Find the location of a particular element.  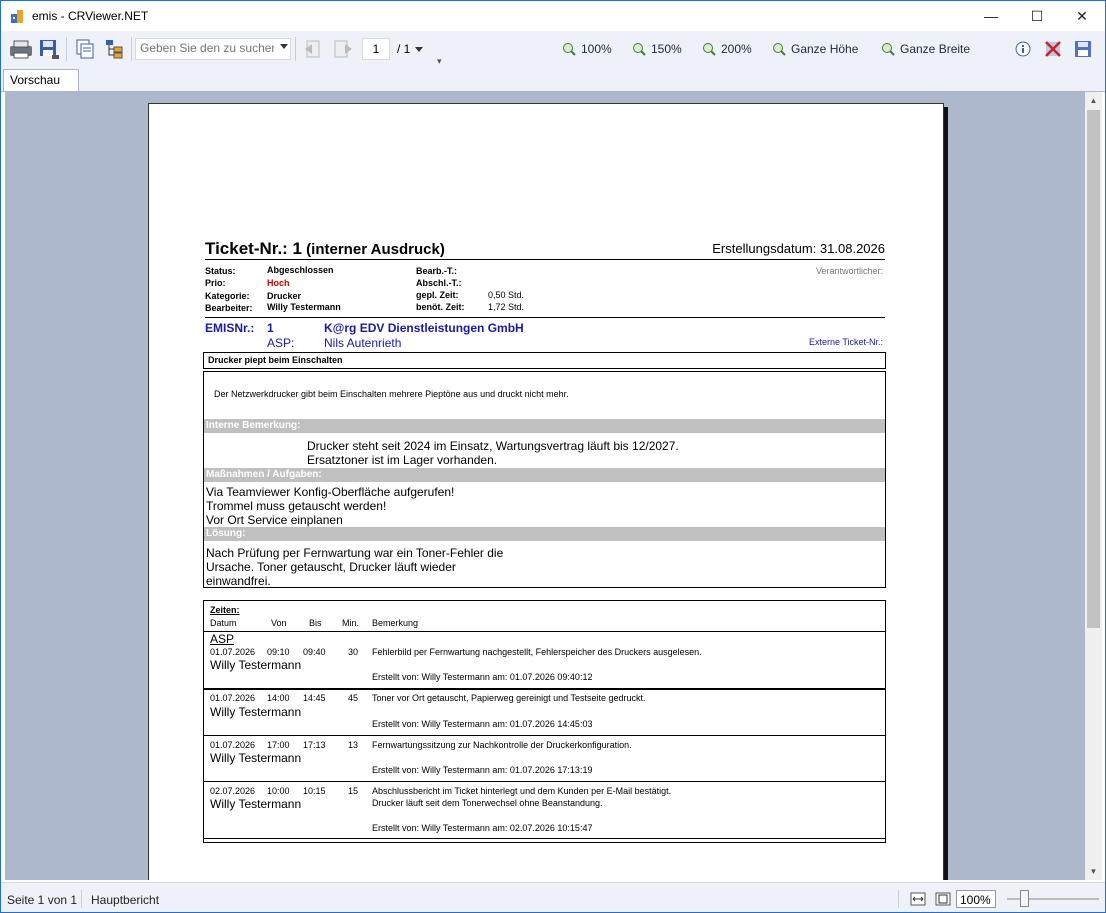

save-button is located at coordinates (1083, 49).